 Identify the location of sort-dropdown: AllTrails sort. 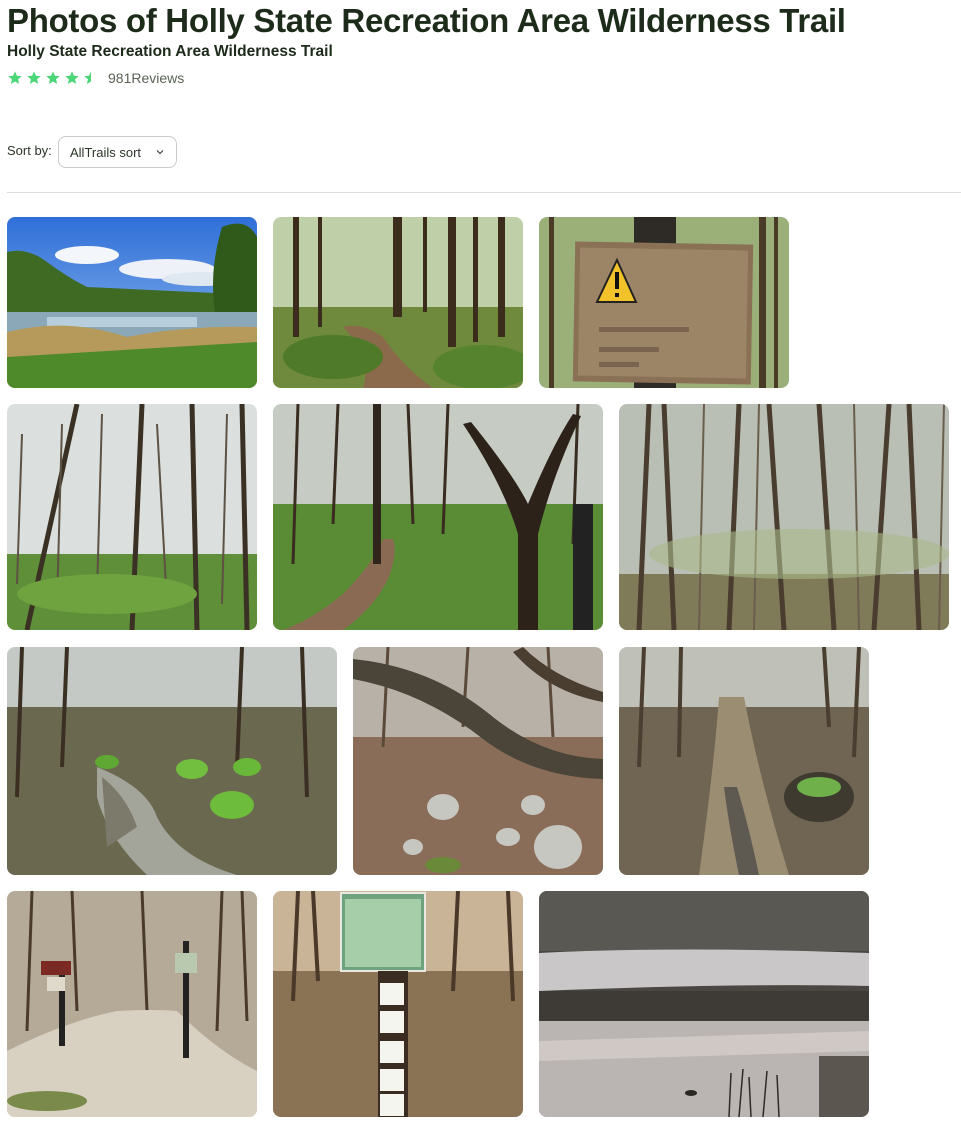
(117, 152).